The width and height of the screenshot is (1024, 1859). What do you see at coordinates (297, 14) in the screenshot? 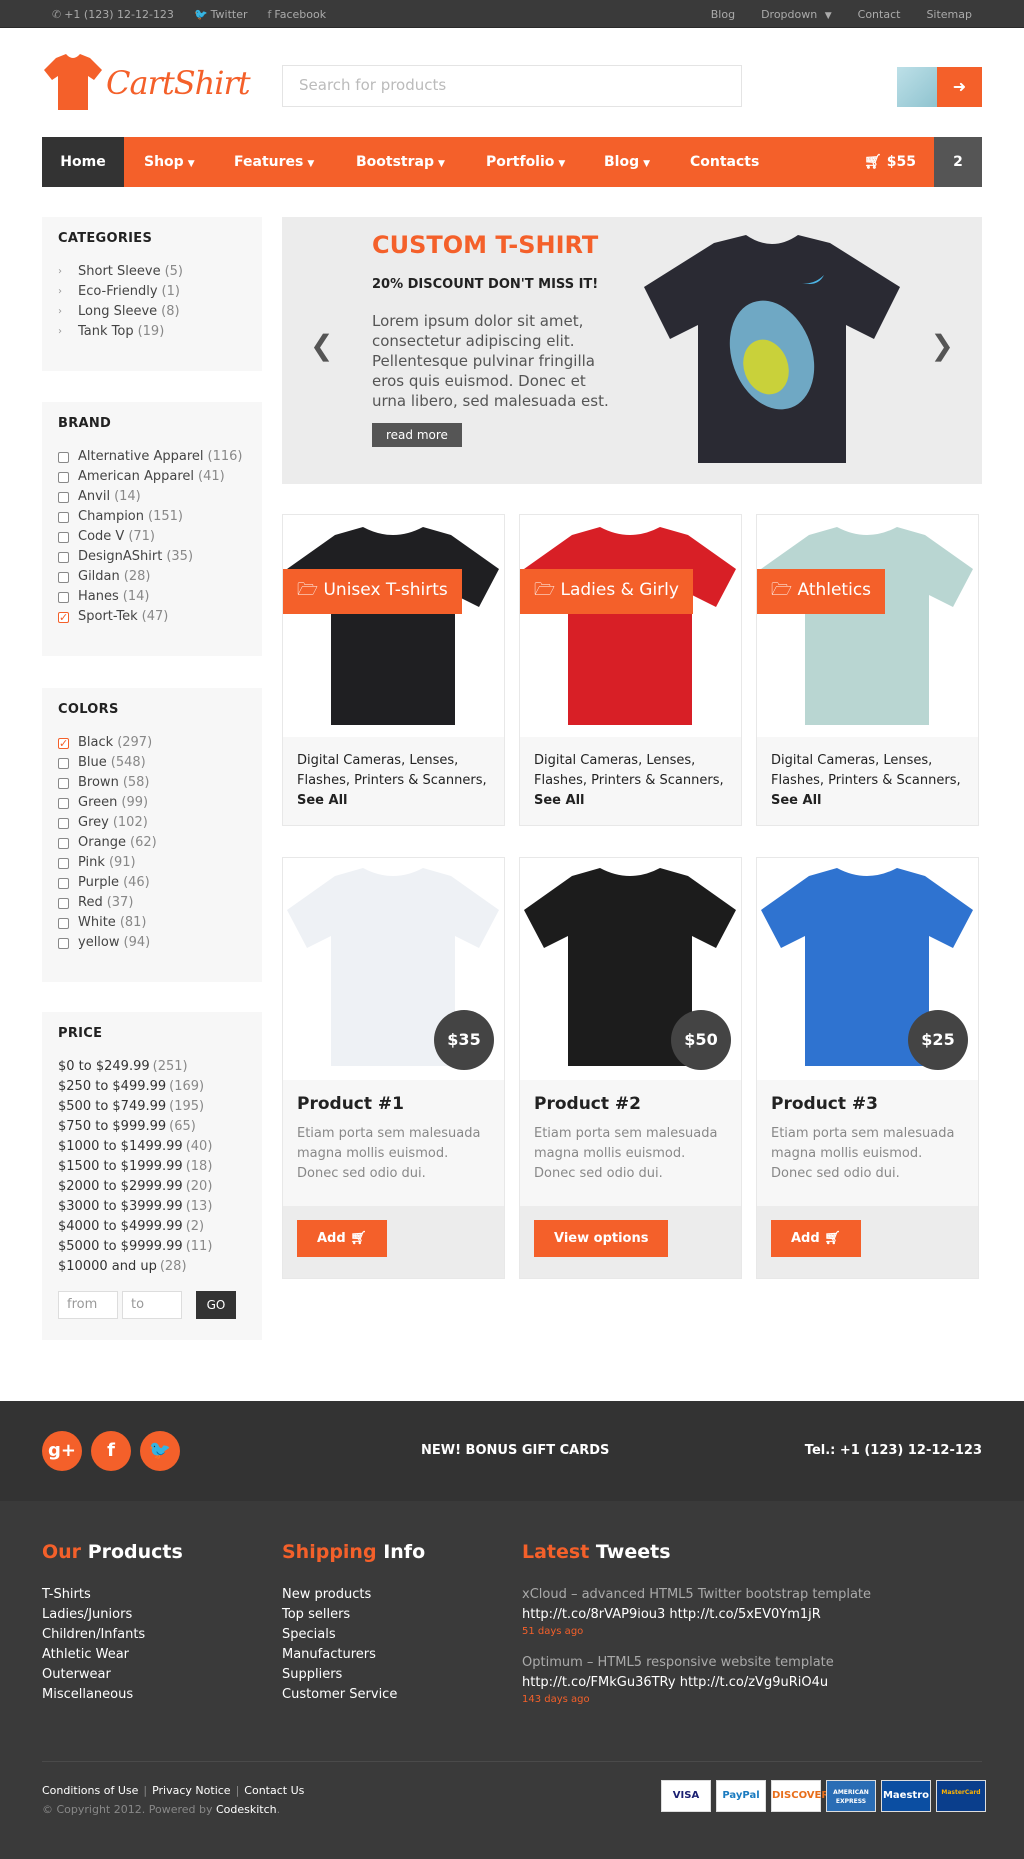
I see `facebook-link: f Facebook` at bounding box center [297, 14].